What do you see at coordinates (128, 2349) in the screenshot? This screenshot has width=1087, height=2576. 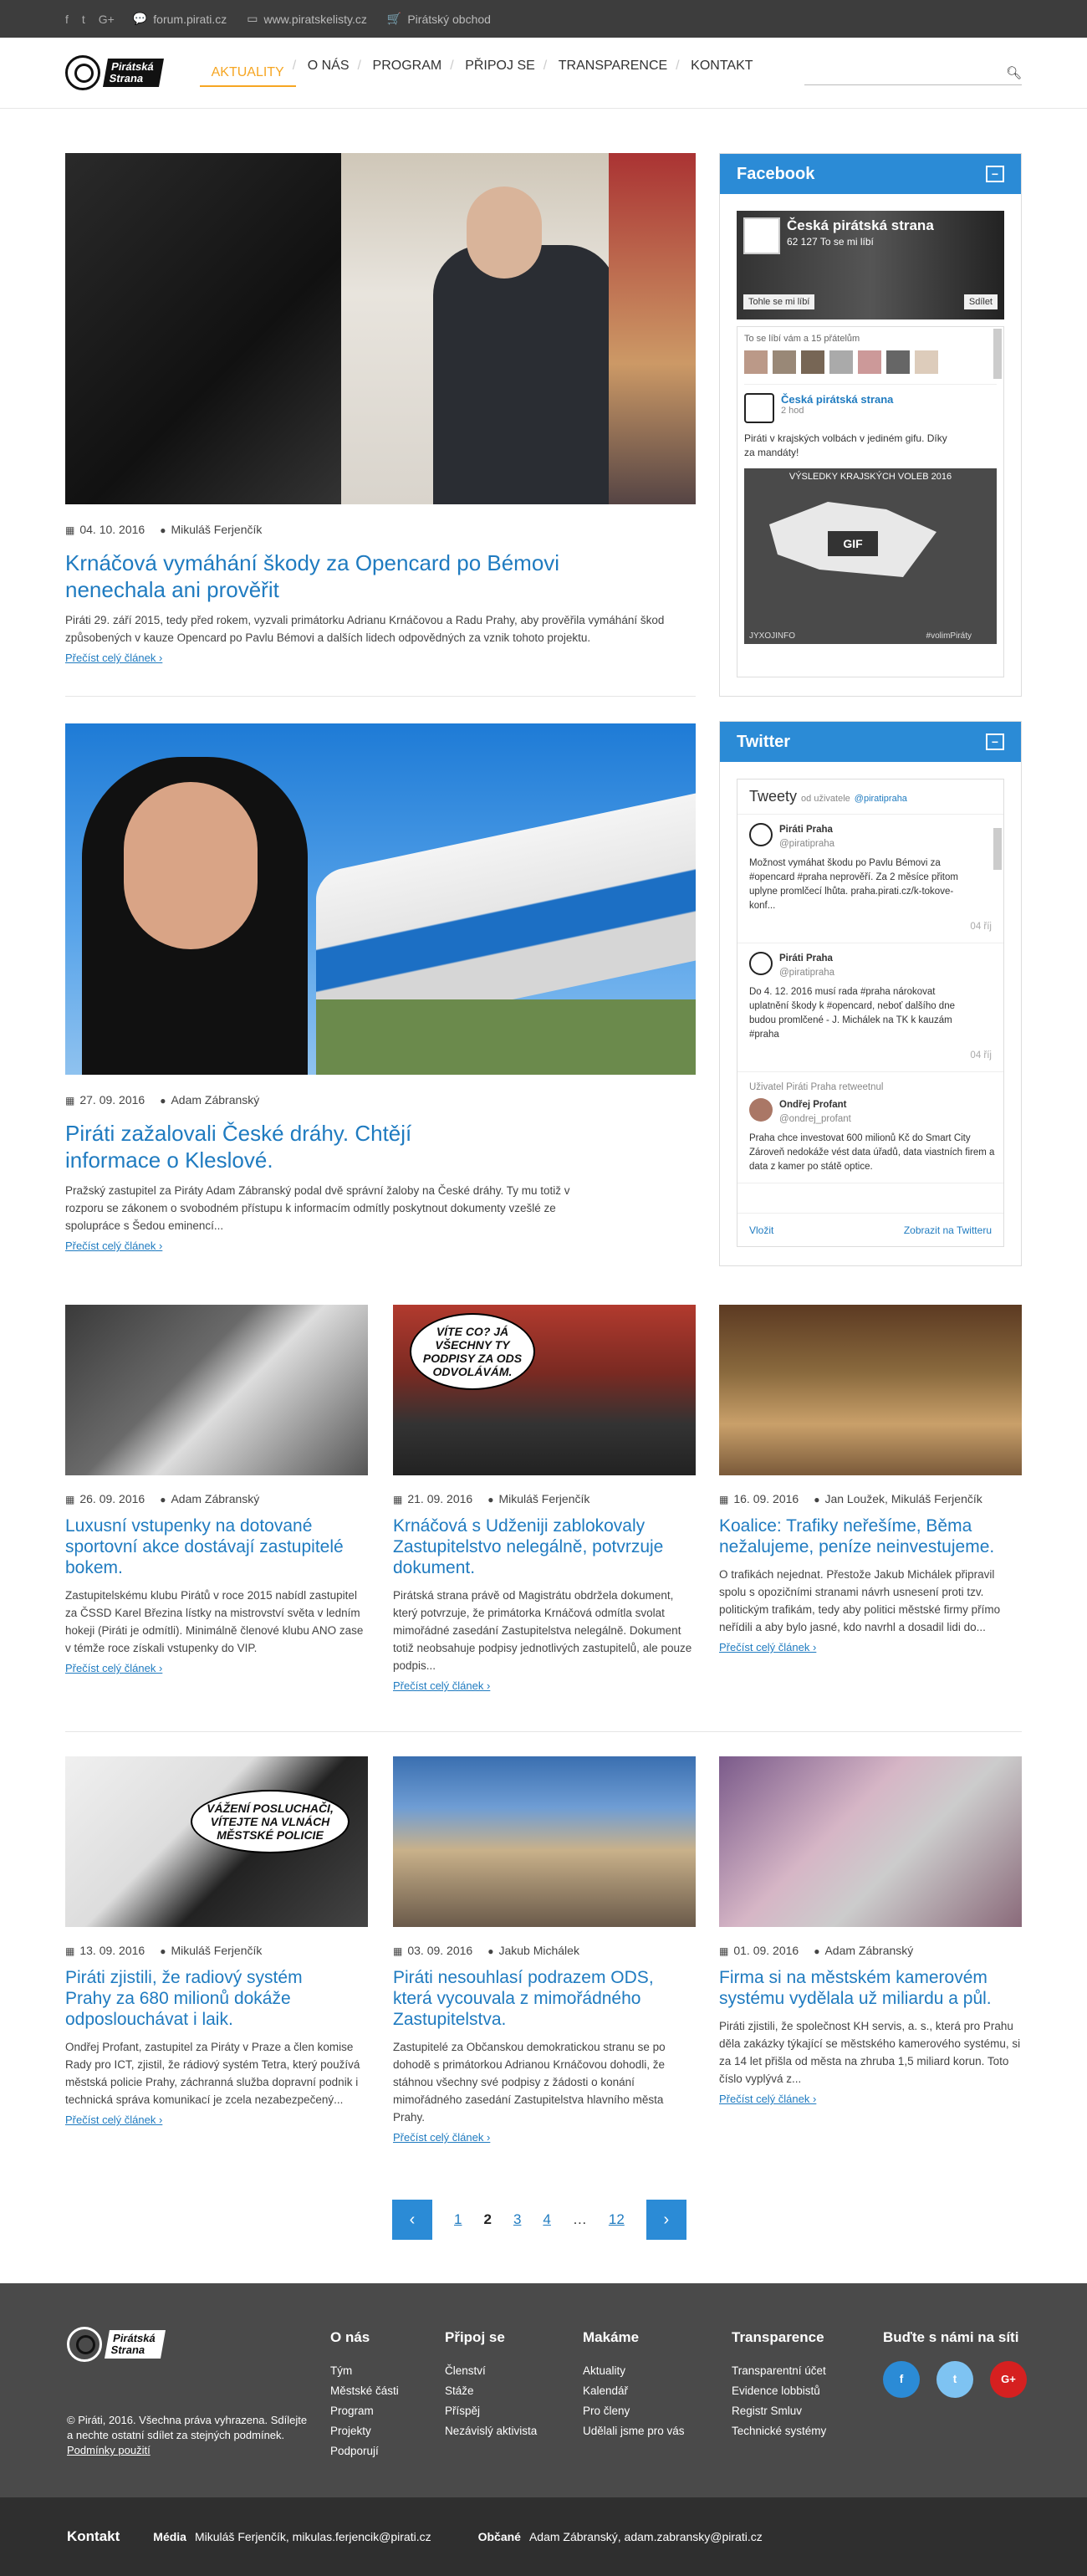 I see `footer-logo-line2: Strana` at bounding box center [128, 2349].